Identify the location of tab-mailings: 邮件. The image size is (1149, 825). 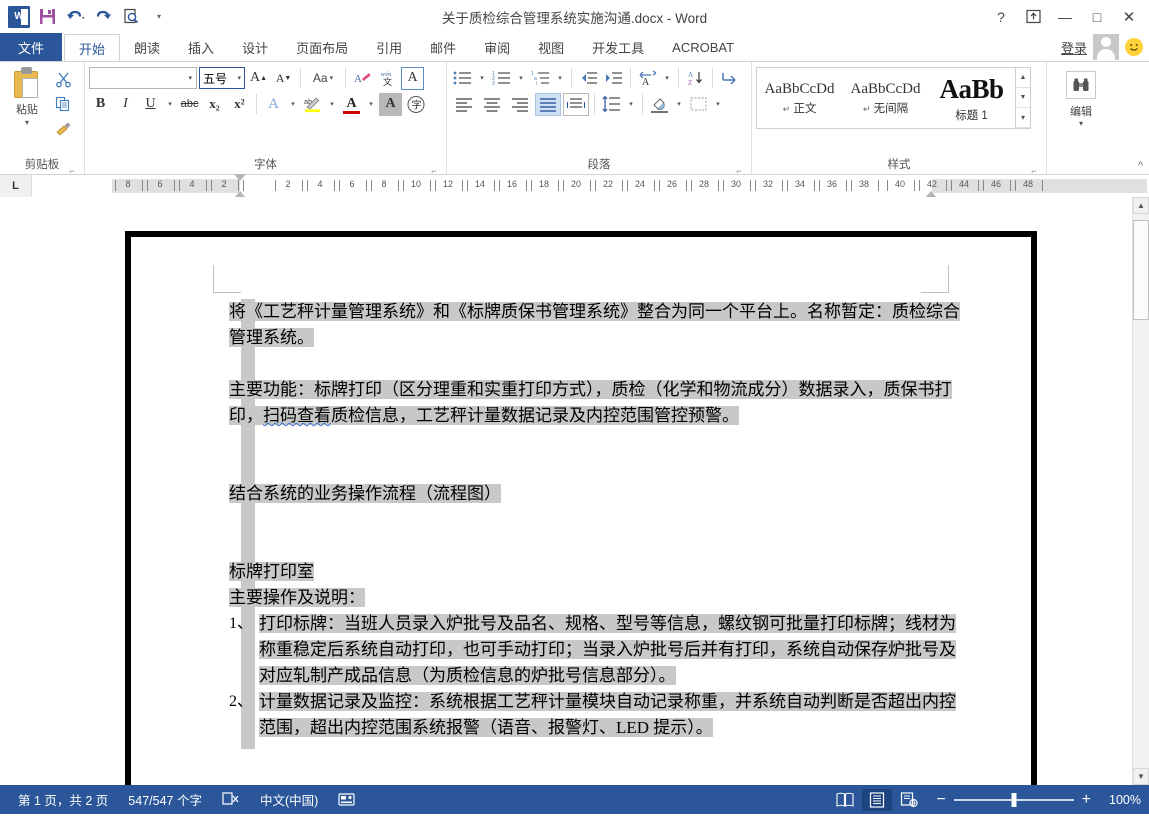
(443, 47).